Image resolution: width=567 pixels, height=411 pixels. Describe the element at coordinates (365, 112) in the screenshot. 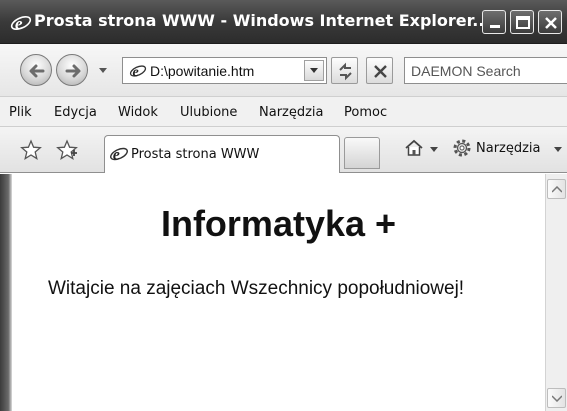

I see `menu-item-help: Pomoc` at that location.